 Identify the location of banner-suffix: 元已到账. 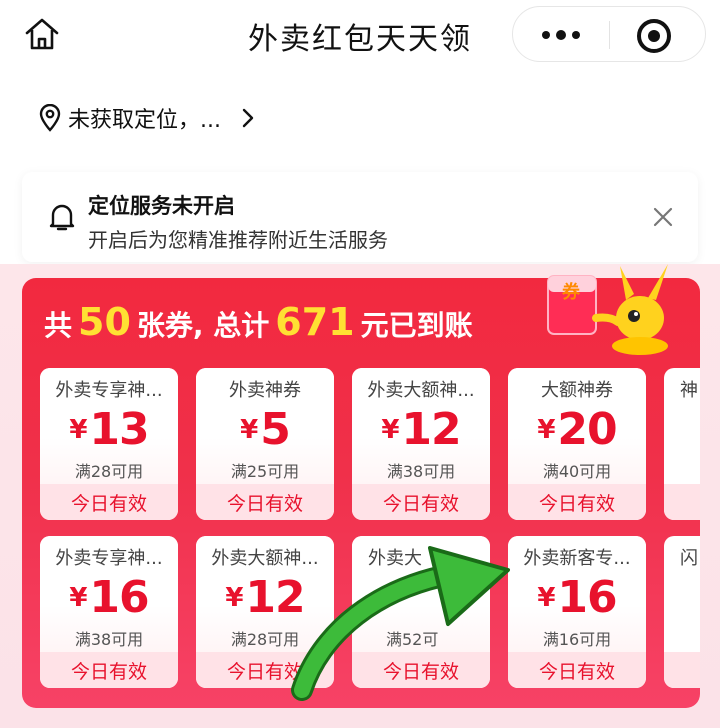
(416, 325).